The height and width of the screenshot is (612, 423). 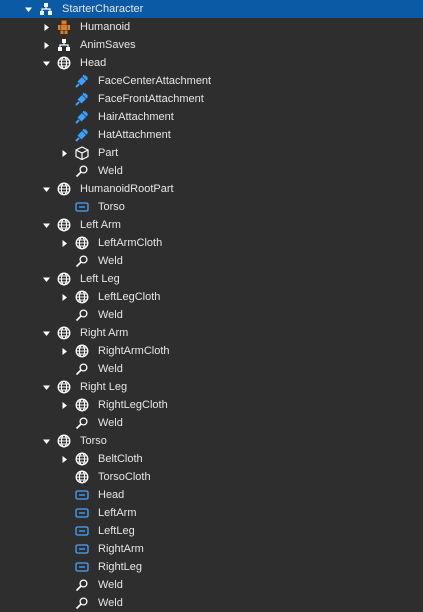 I want to click on tree-row: TorsoCloth, so click(x=211, y=477).